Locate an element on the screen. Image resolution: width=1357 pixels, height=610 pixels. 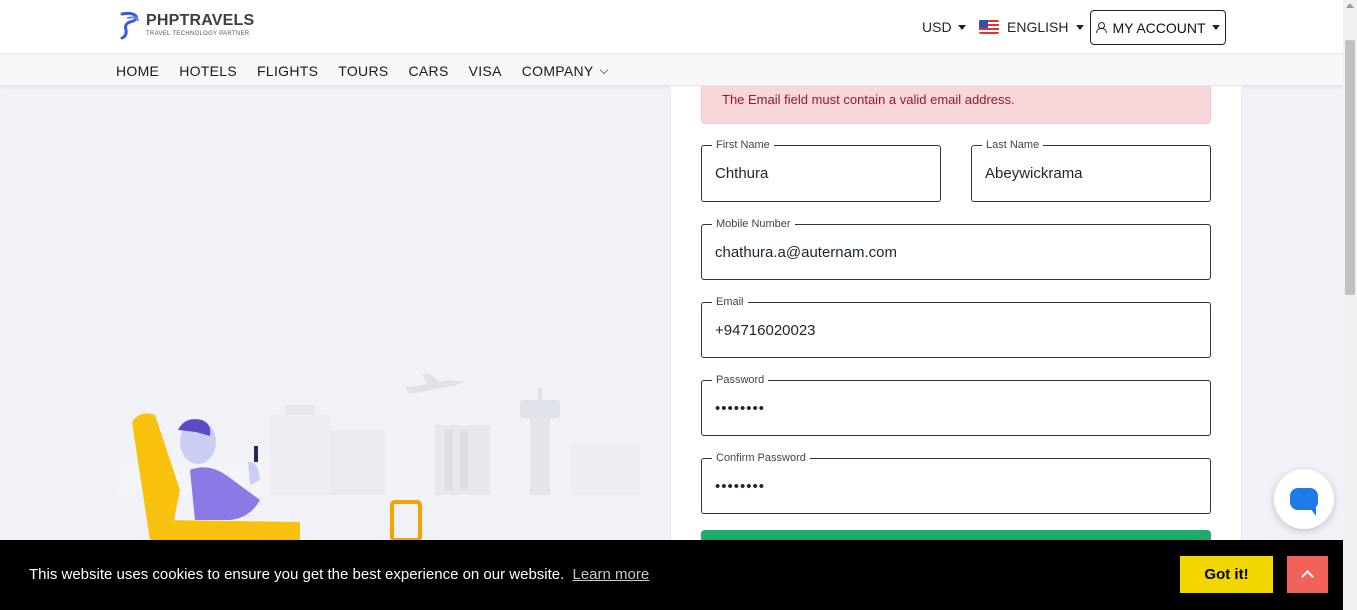
password-field: Password is located at coordinates (956, 404).